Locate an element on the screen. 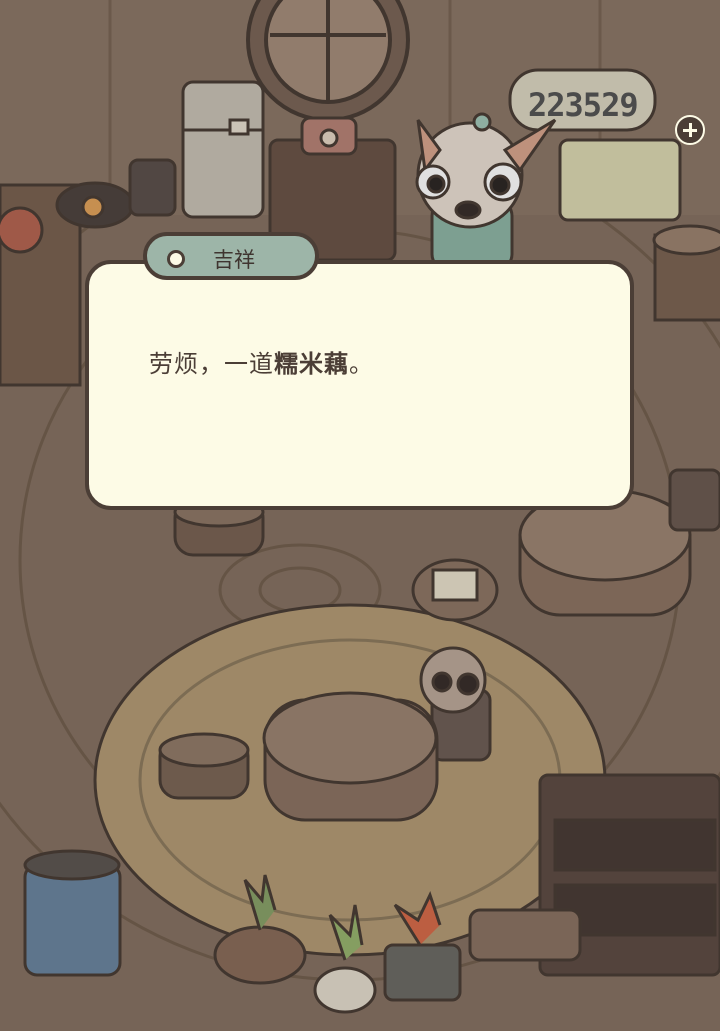  coin-value: 223529 is located at coordinates (583, 105).